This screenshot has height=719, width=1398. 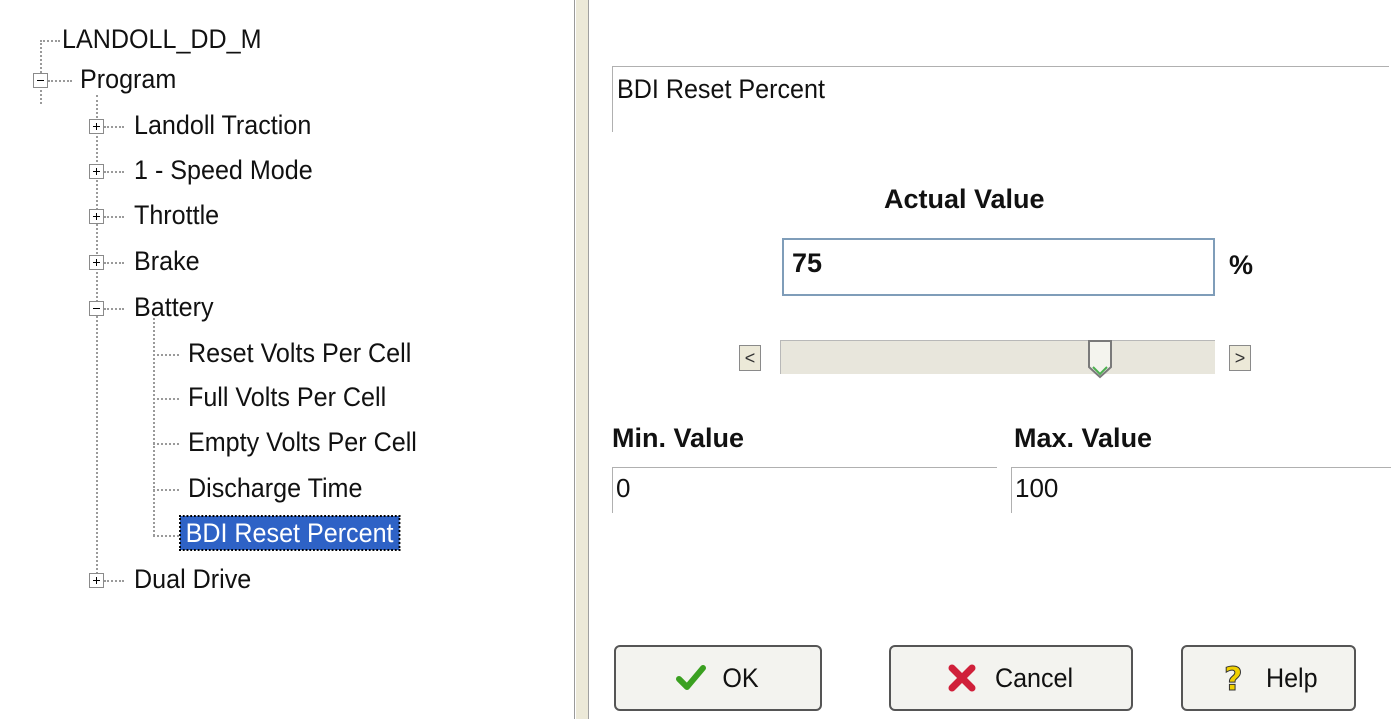 I want to click on tree-item-dual-drive: Dual Drive, so click(x=192, y=579).